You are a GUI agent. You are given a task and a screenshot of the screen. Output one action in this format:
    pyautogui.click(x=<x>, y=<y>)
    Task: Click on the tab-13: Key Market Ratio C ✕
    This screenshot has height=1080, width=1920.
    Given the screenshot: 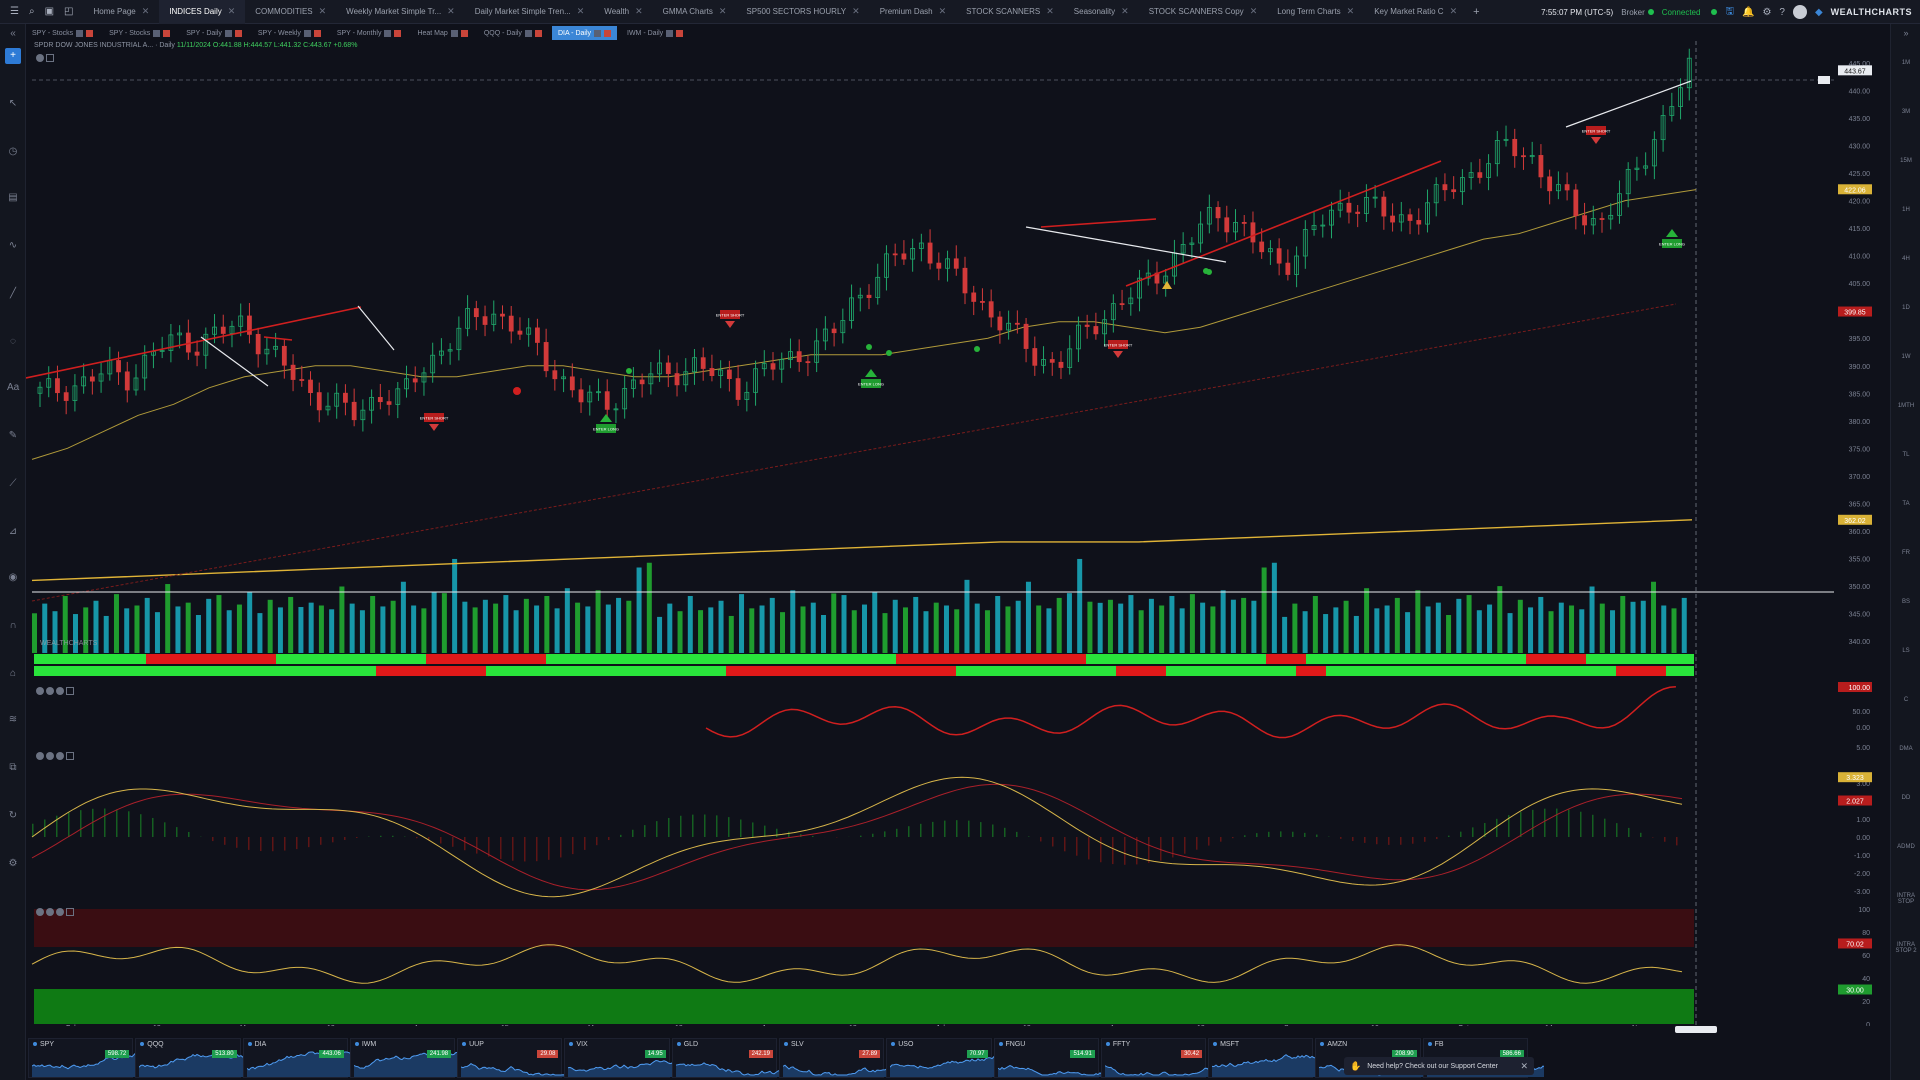 What is the action you would take?
    pyautogui.click(x=1415, y=12)
    